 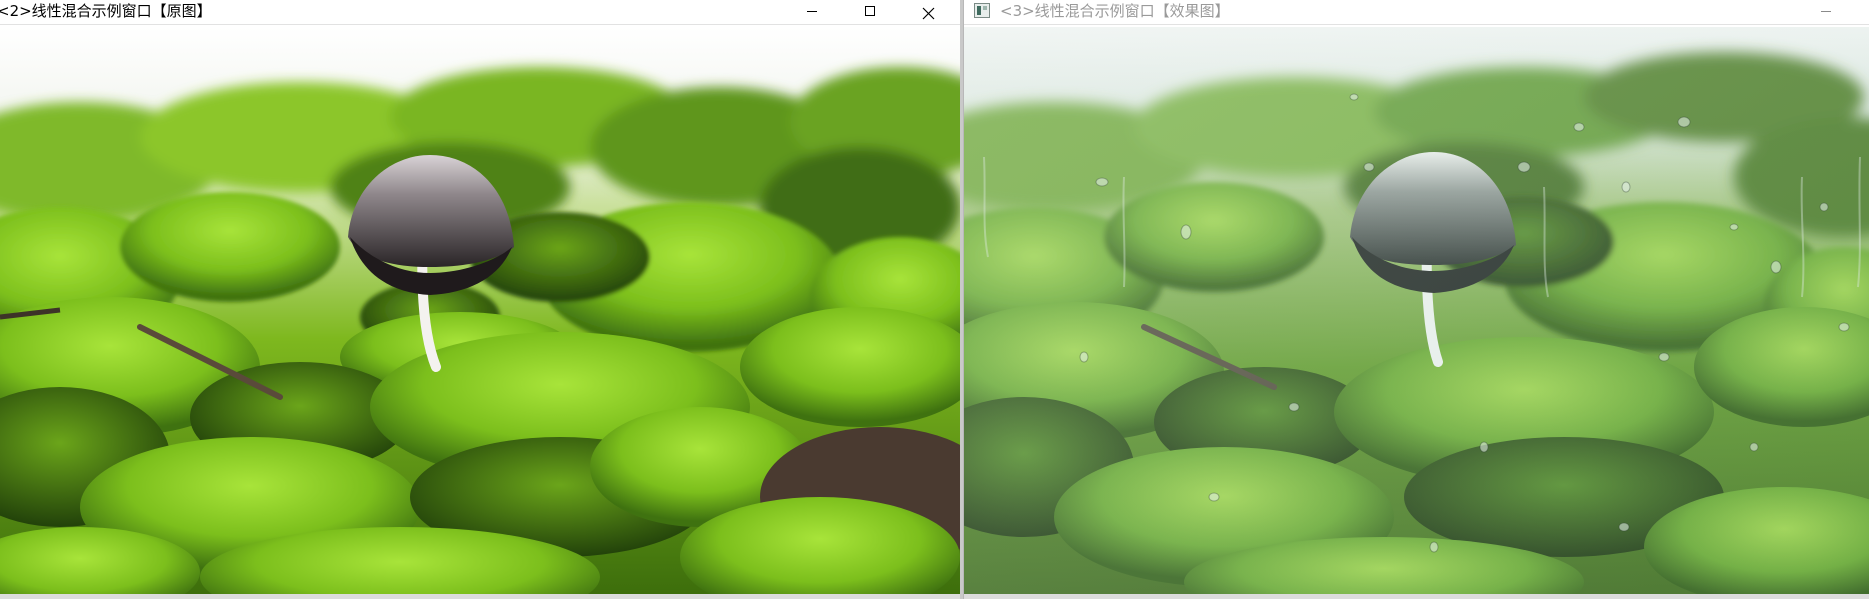 I want to click on window-title: <3>线性混合示例窗口【效果图】, so click(x=1115, y=11).